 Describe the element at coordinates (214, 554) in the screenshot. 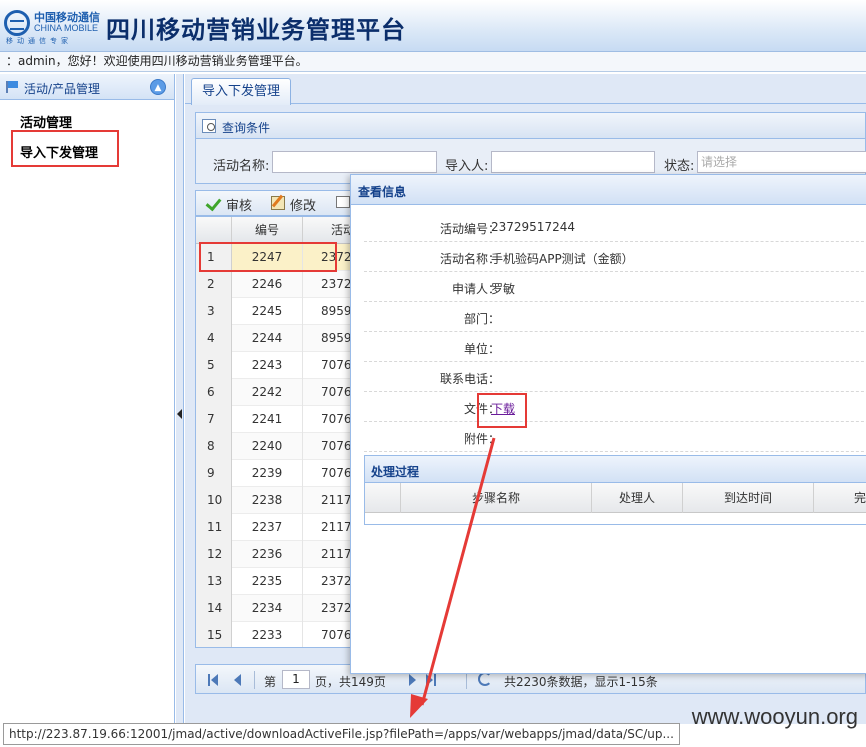

I see `row-number: 12` at that location.